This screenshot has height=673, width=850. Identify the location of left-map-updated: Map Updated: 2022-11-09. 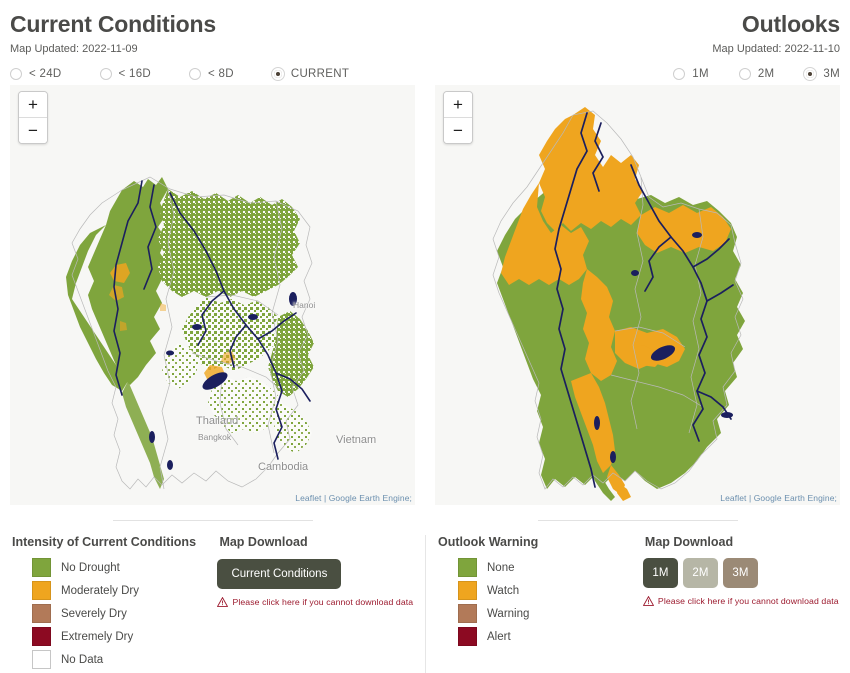
(74, 49).